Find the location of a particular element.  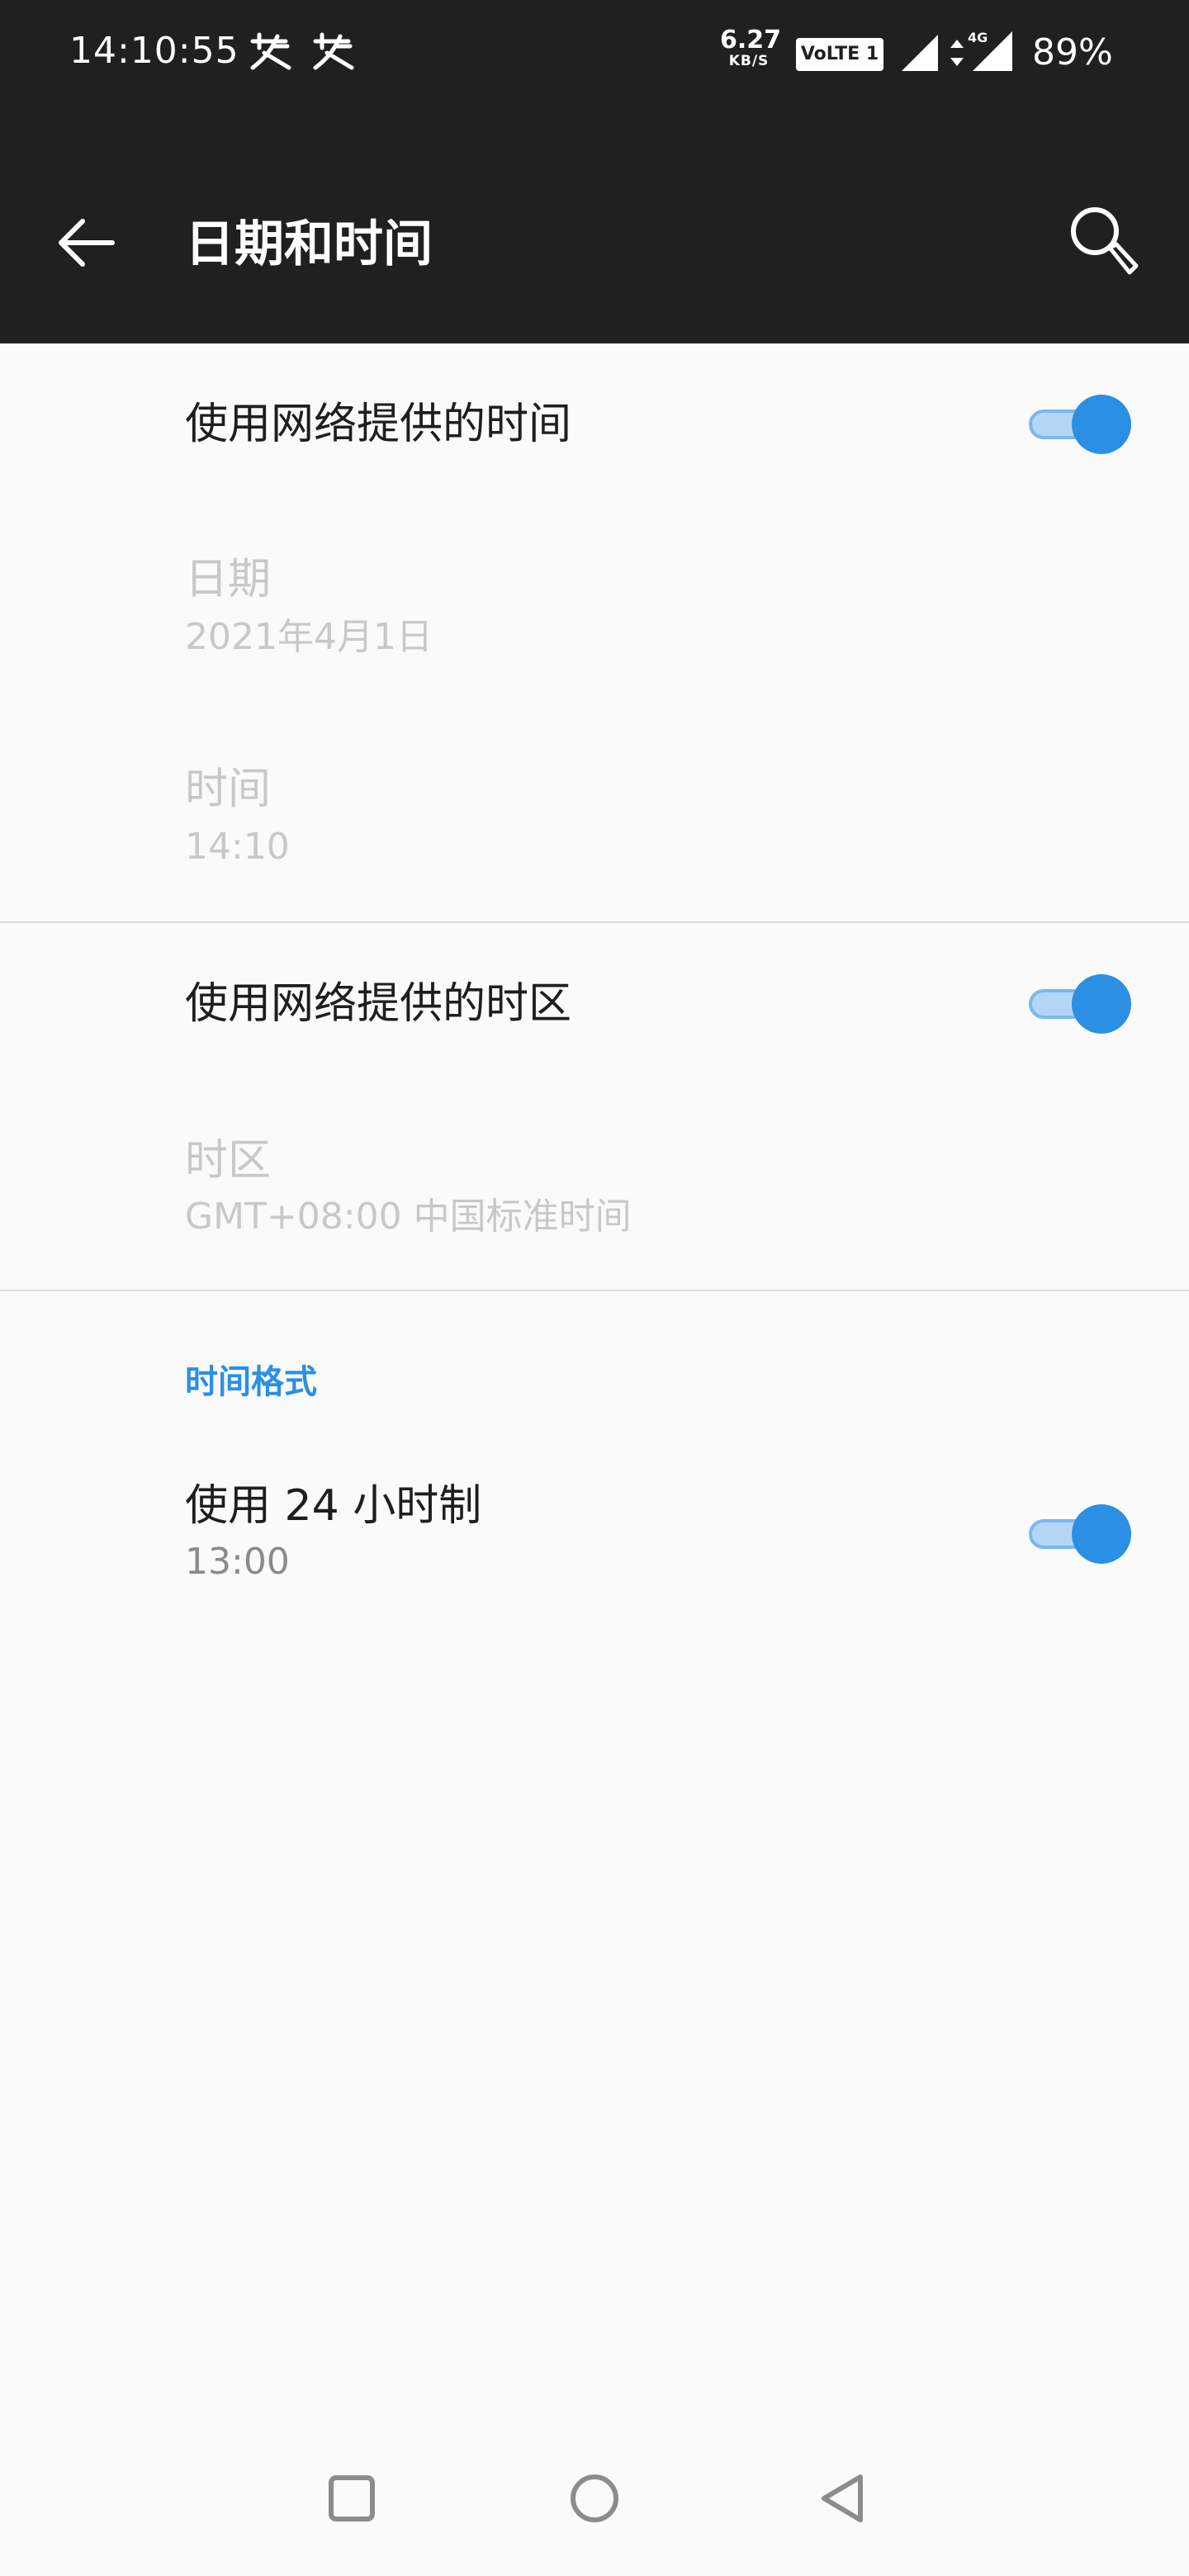

date-label: 日期 is located at coordinates (228, 579).